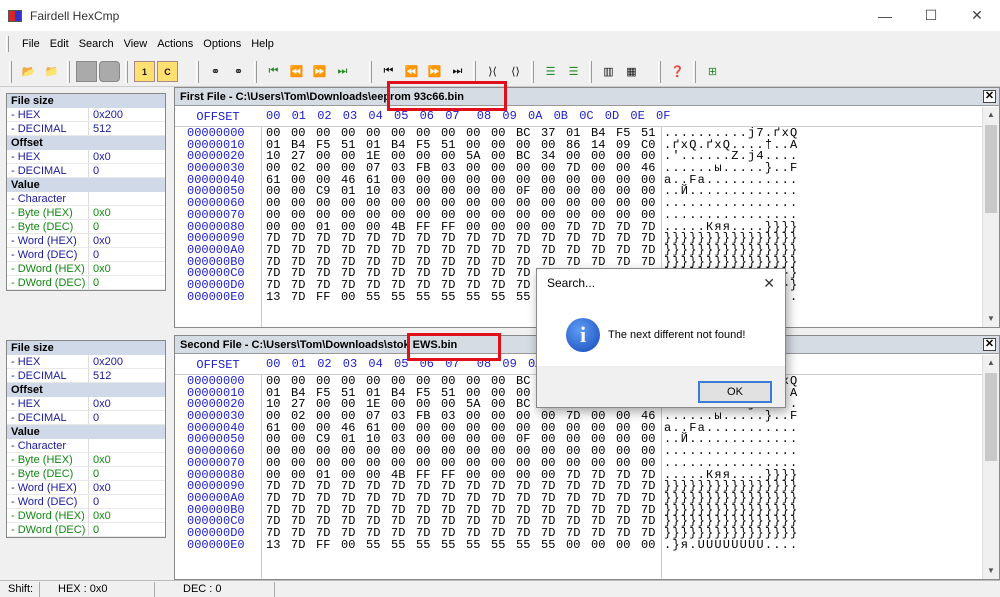  Describe the element at coordinates (261, 226) in the screenshot. I see `offset-divider` at that location.